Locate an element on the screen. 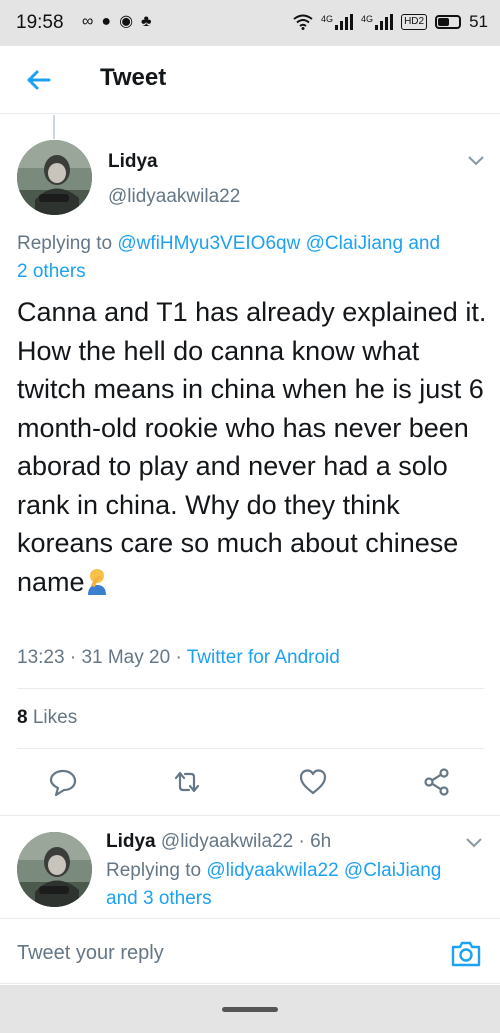 The height and width of the screenshot is (1033, 500). notification-icons: ∞ ● ◉ ♣ is located at coordinates (117, 22).